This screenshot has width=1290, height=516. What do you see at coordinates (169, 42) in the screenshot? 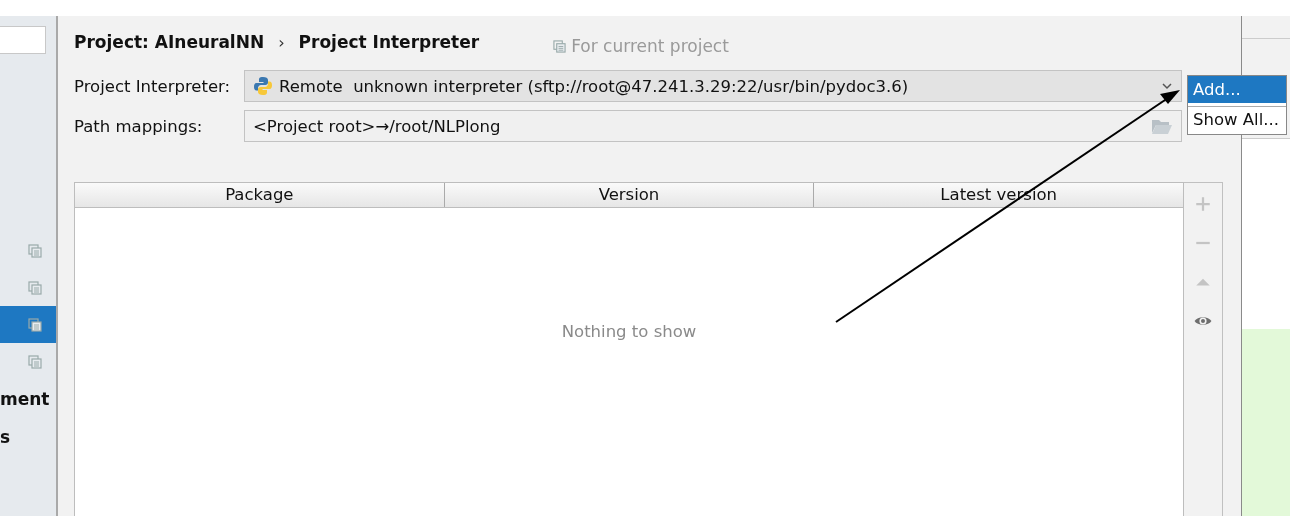
I see `breadcrumb-item: Project: AIneuralNN` at bounding box center [169, 42].